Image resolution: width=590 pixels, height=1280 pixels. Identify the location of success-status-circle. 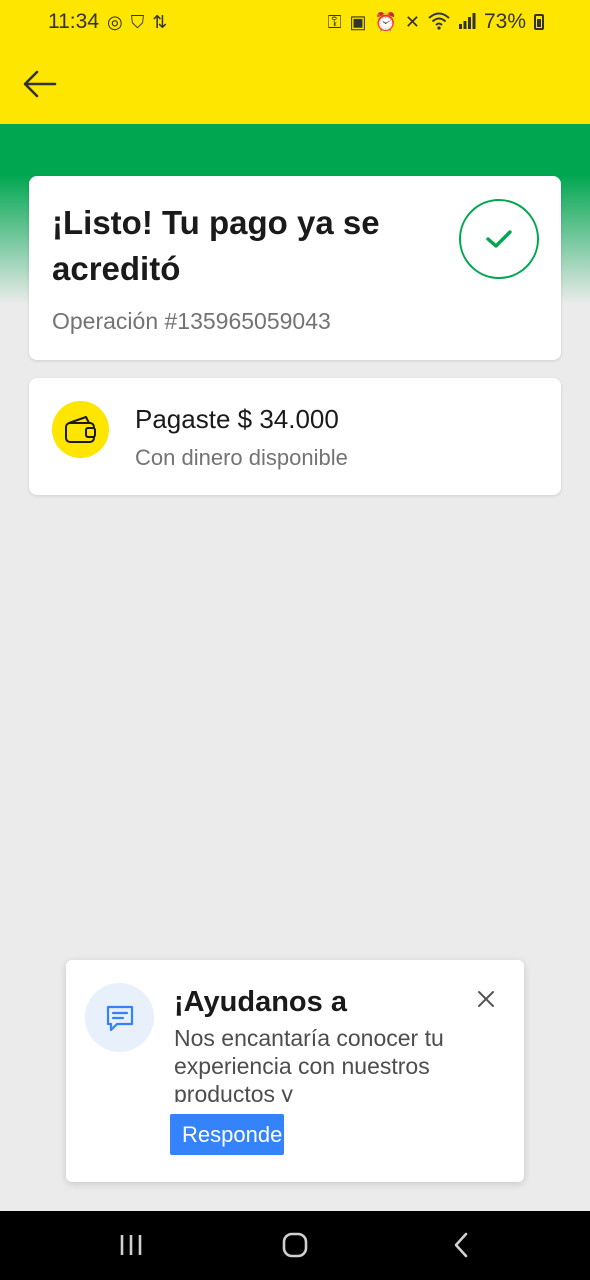
(499, 239).